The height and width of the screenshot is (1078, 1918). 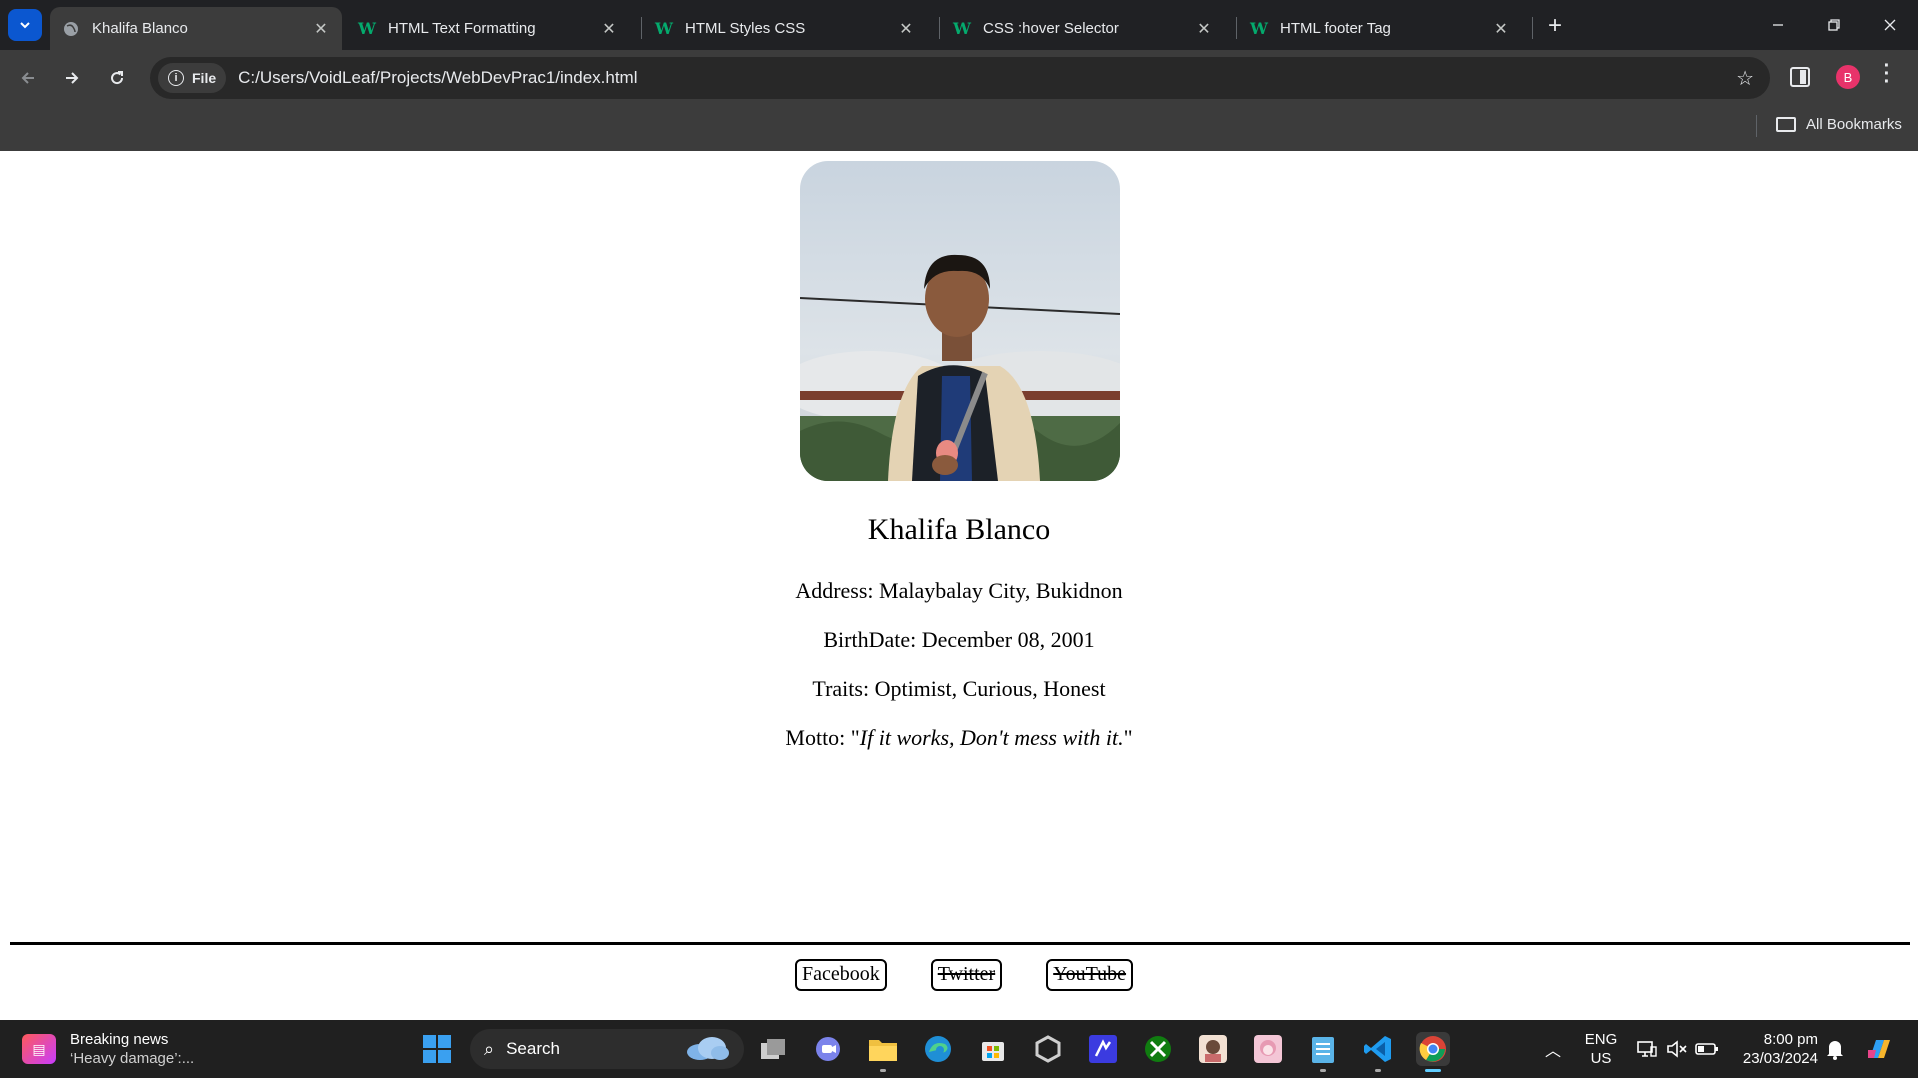 What do you see at coordinates (745, 28) in the screenshot?
I see `tab-title: HTML Styles CSS` at bounding box center [745, 28].